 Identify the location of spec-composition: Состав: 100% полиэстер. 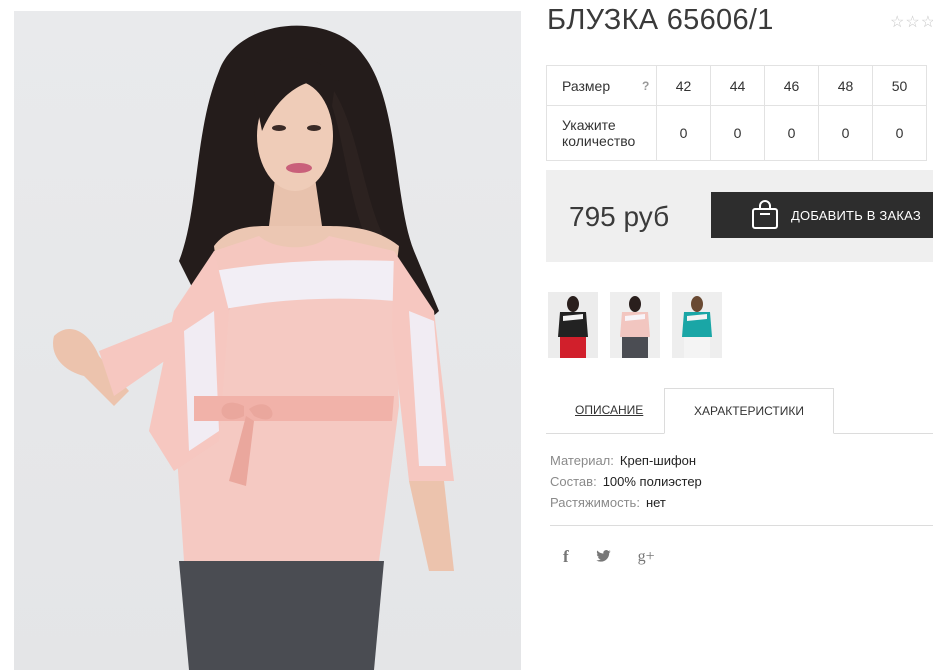
(626, 481).